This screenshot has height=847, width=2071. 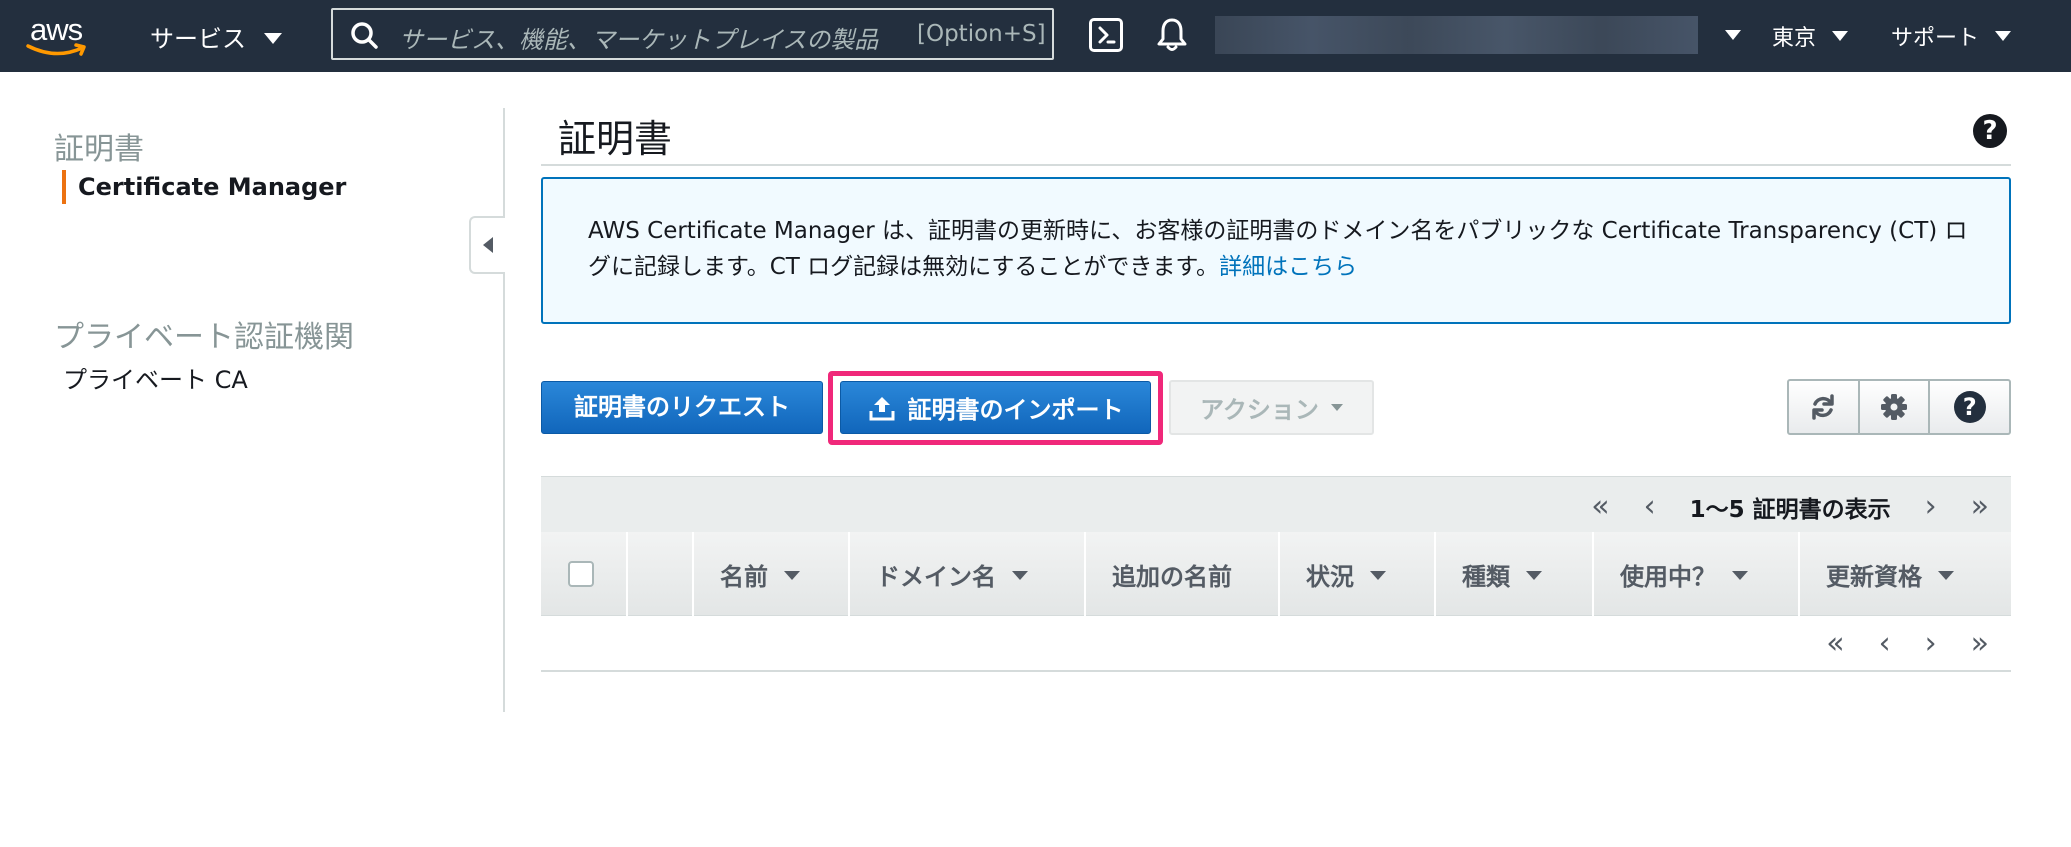 I want to click on cloudshell-icon, so click(x=1106, y=35).